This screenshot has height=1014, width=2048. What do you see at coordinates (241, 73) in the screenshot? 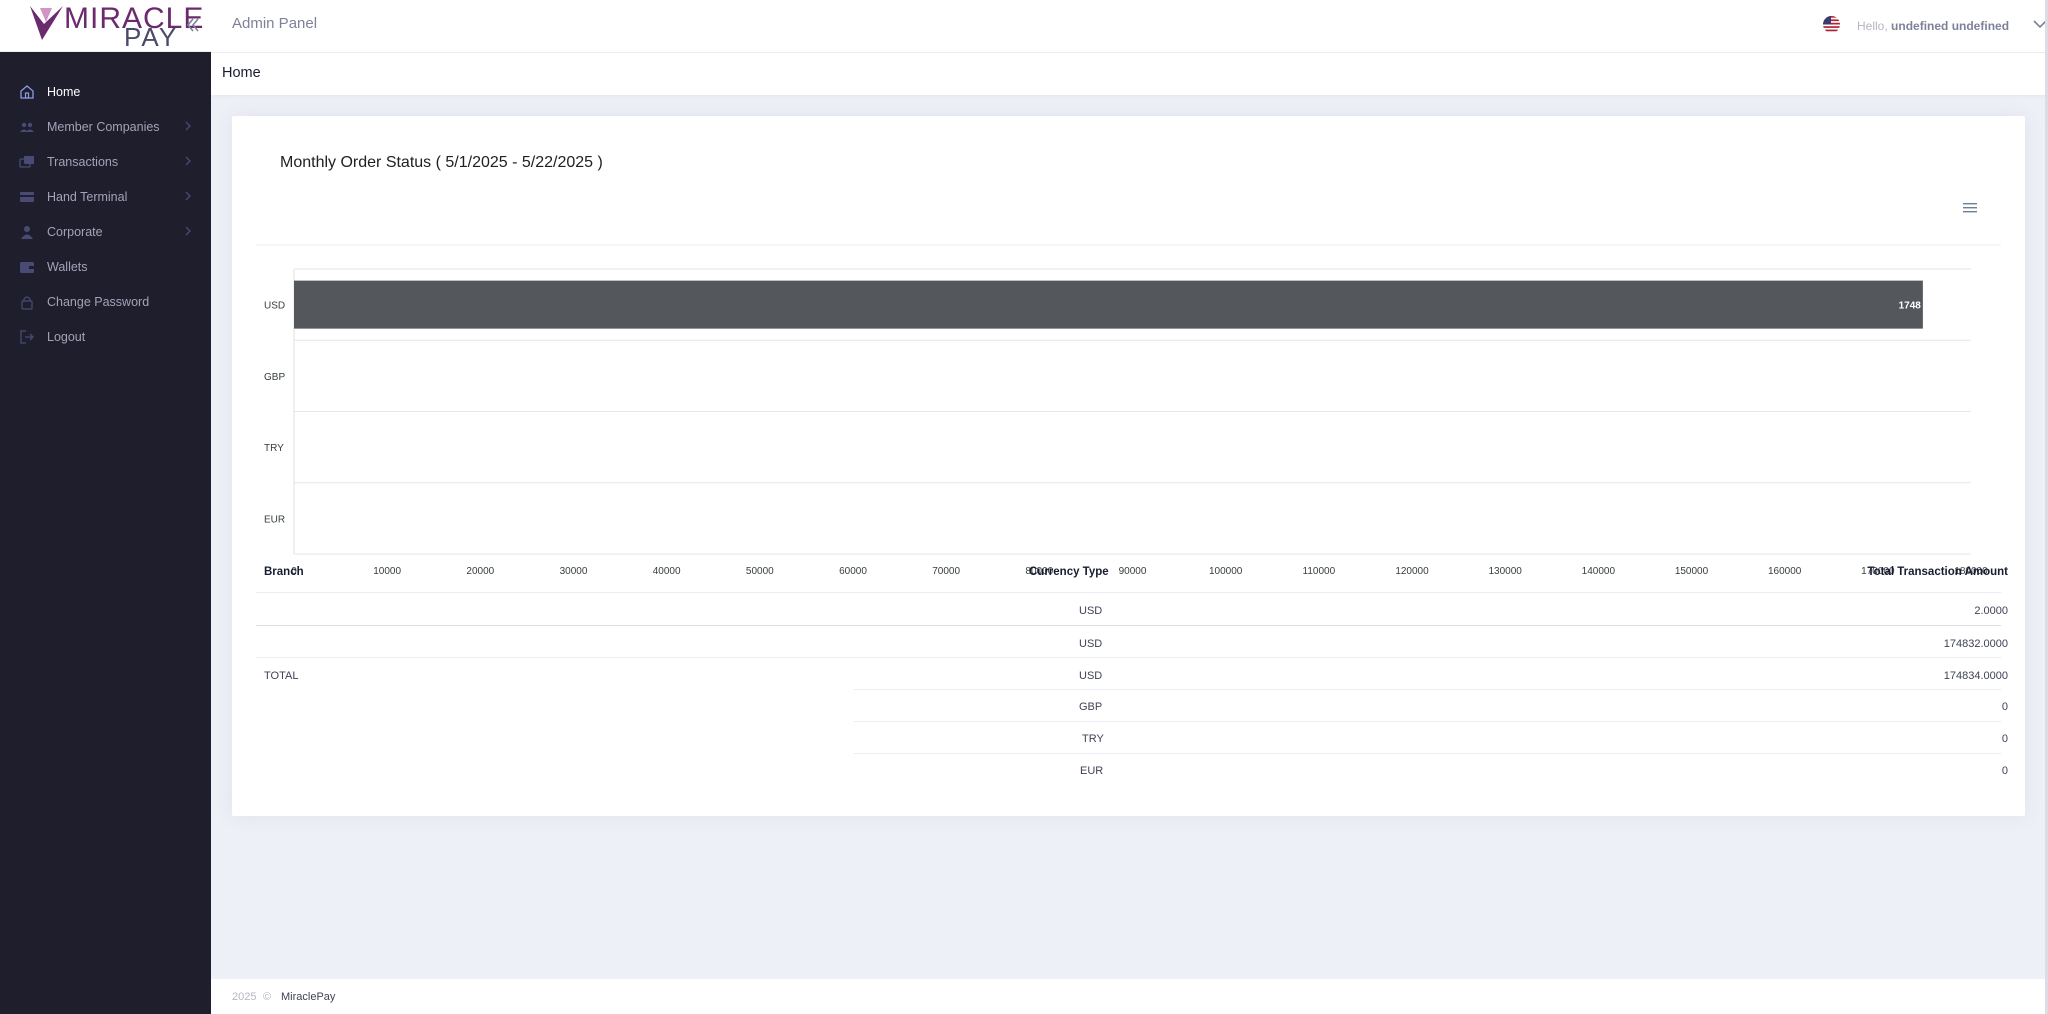
I see `page-title: Home` at bounding box center [241, 73].